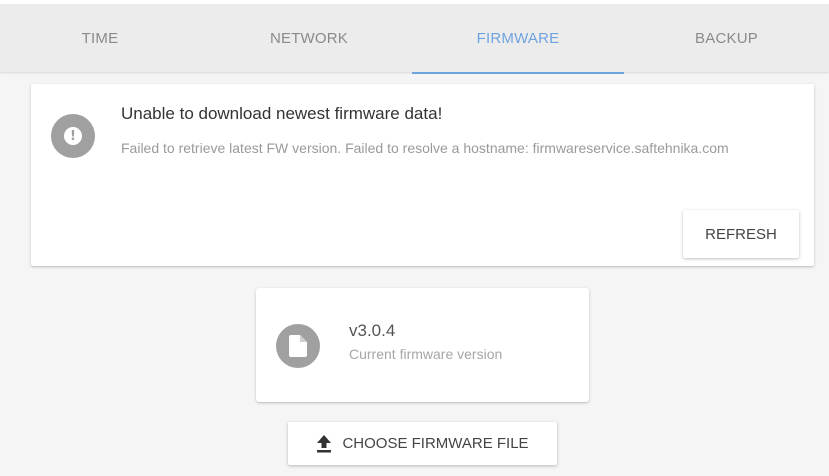  Describe the element at coordinates (309, 38) in the screenshot. I see `tab-network: NETWORK` at that location.